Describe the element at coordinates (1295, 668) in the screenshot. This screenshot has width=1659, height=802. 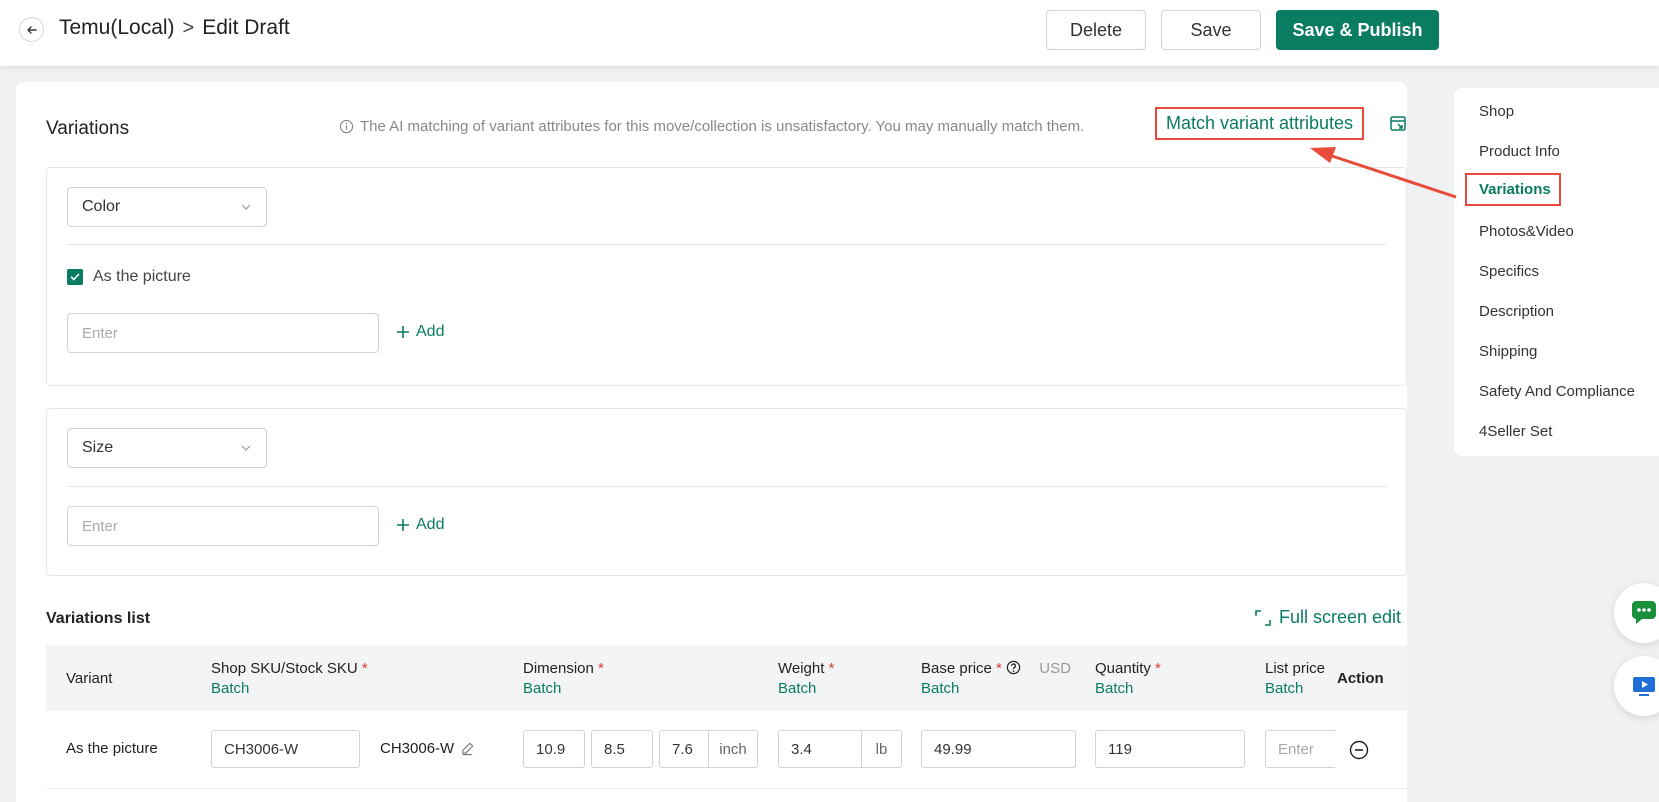
I see `col-list-price-label: List price` at that location.